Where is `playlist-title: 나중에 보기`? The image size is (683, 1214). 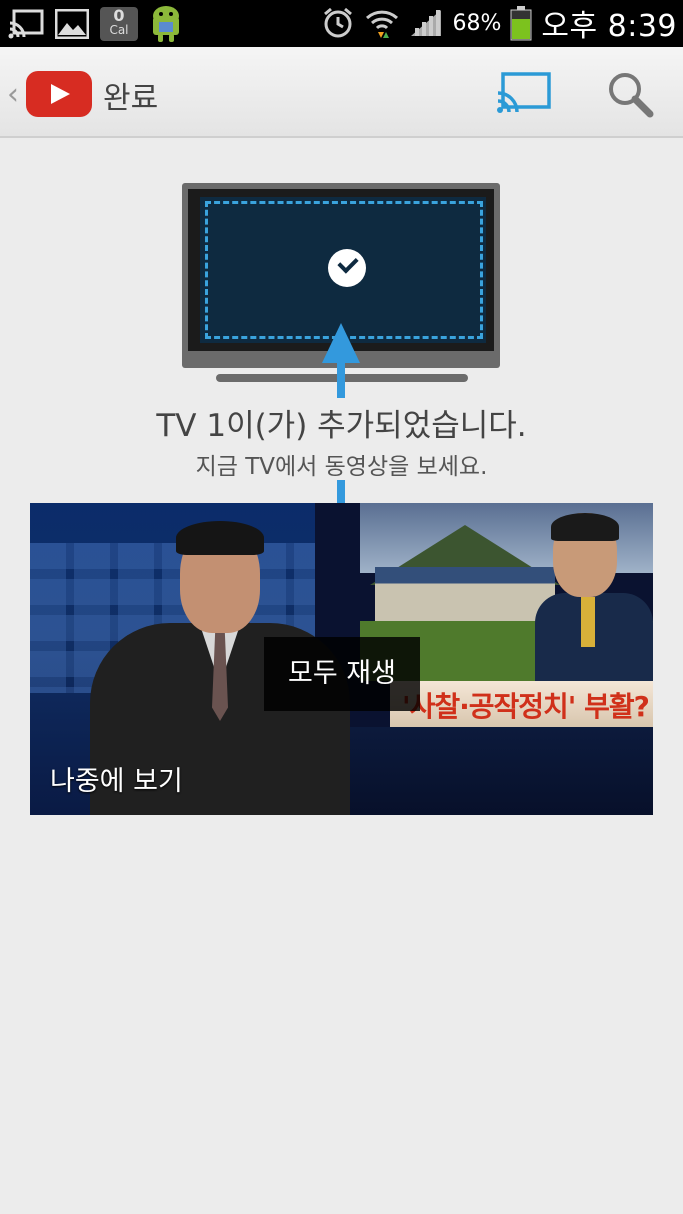 playlist-title: 나중에 보기 is located at coordinates (116, 781).